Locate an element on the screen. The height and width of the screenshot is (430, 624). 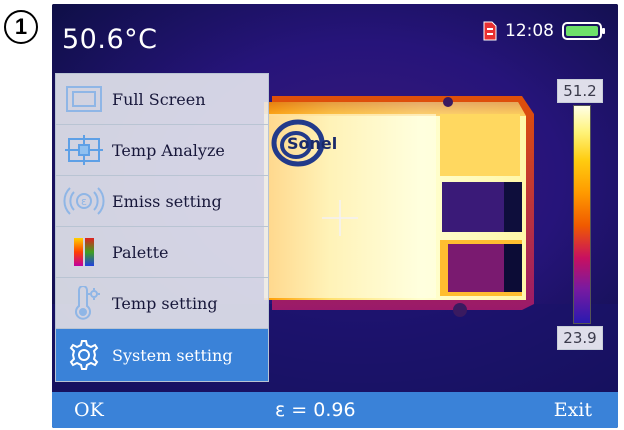
menu-item-palette: Palette is located at coordinates (162, 252).